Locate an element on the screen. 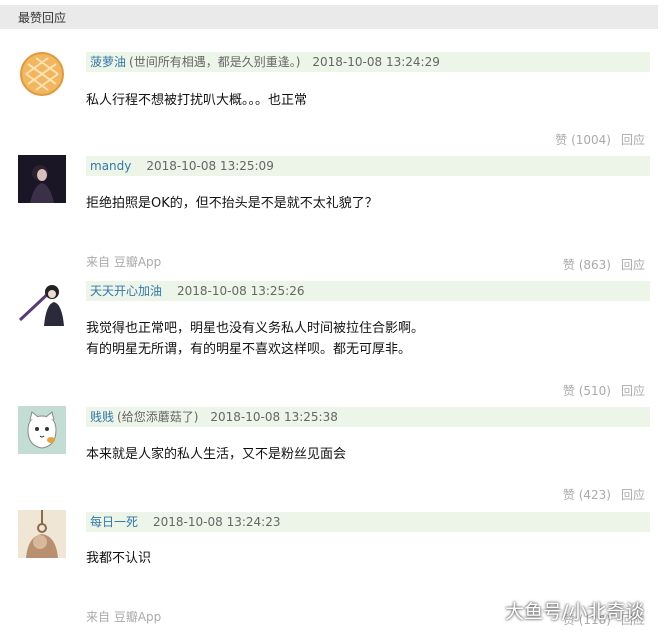  comment-line: 我都不认识 is located at coordinates (119, 558).